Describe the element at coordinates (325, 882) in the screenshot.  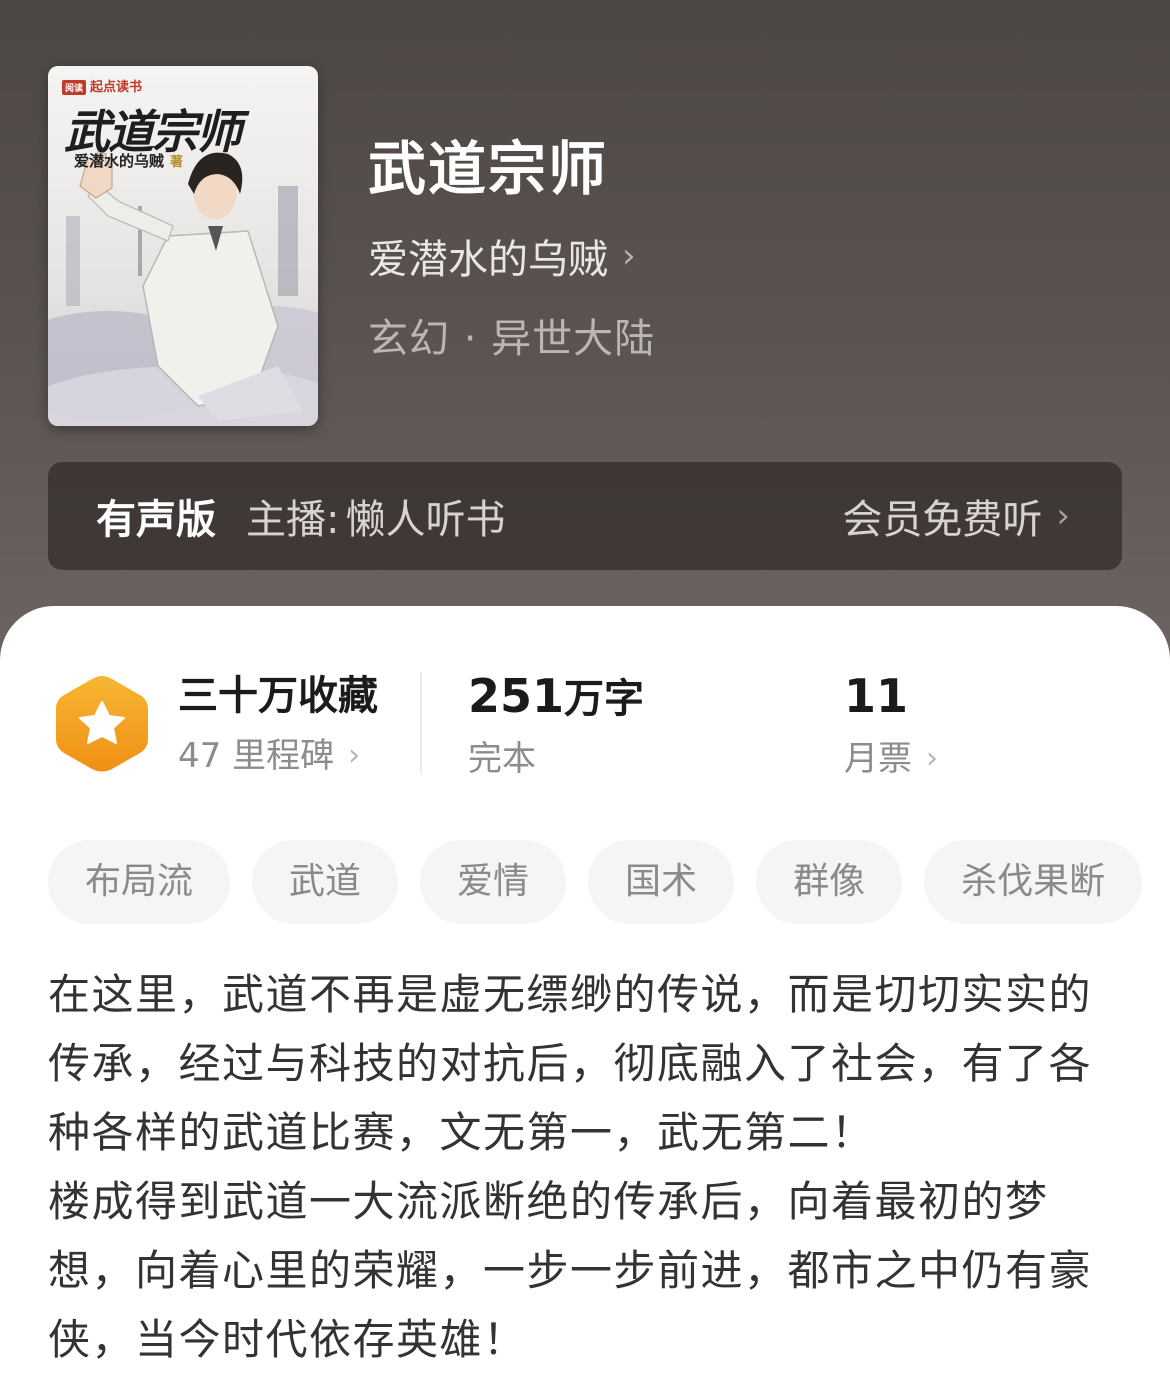
I see `tag-chip: 武道` at that location.